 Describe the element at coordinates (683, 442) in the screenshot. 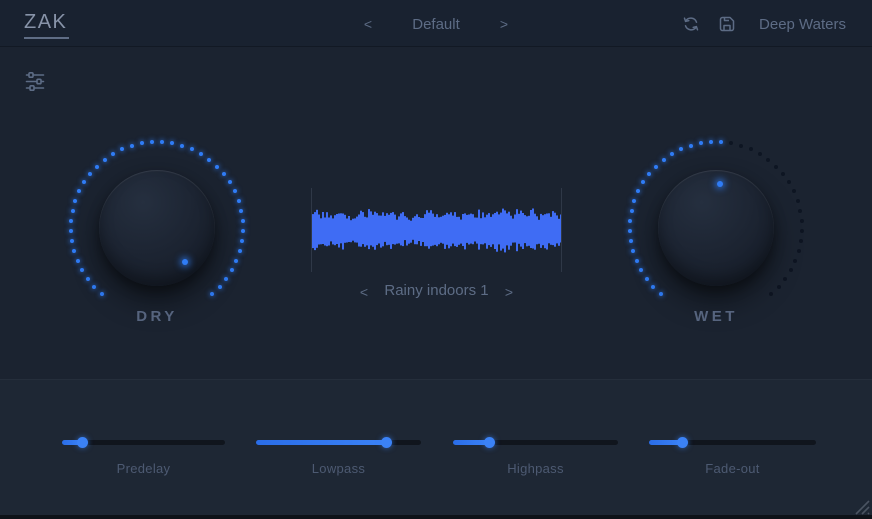

I see `fadeout-slider-thumb` at that location.